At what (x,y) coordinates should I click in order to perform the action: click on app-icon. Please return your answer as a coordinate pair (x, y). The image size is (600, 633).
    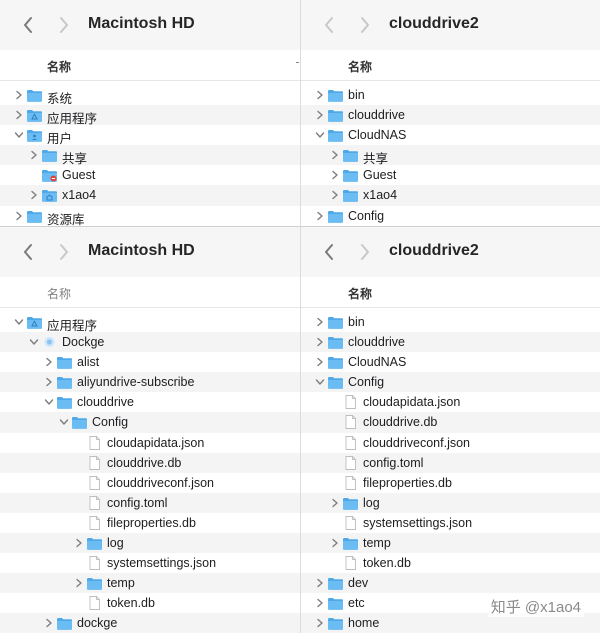
    Looking at the image, I should click on (49, 342).